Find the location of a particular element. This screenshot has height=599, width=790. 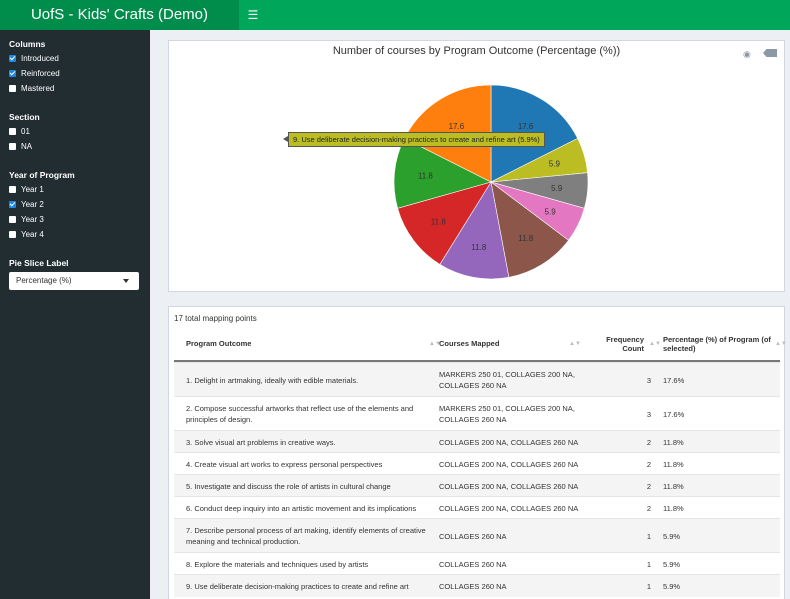

section-title: Section is located at coordinates (24, 117).